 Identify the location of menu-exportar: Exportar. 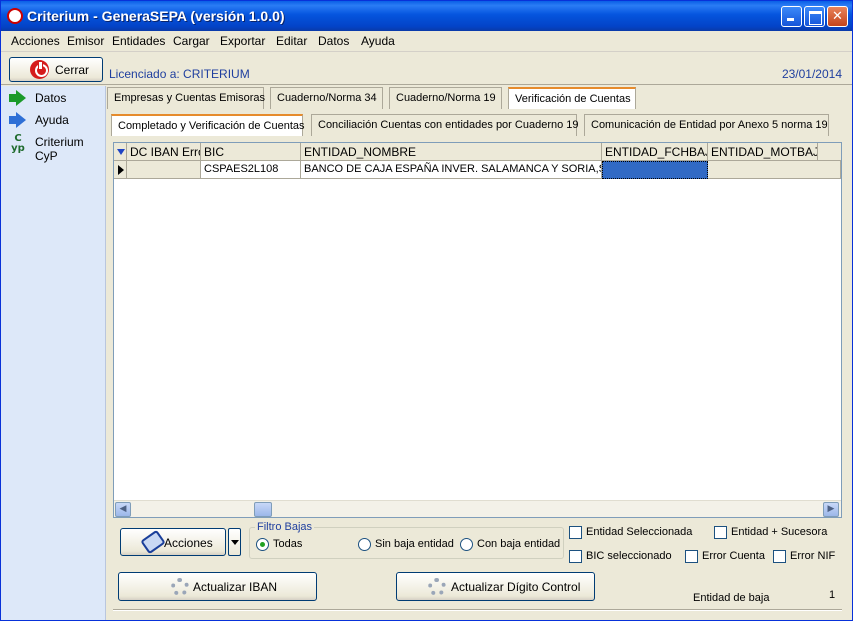
(242, 41).